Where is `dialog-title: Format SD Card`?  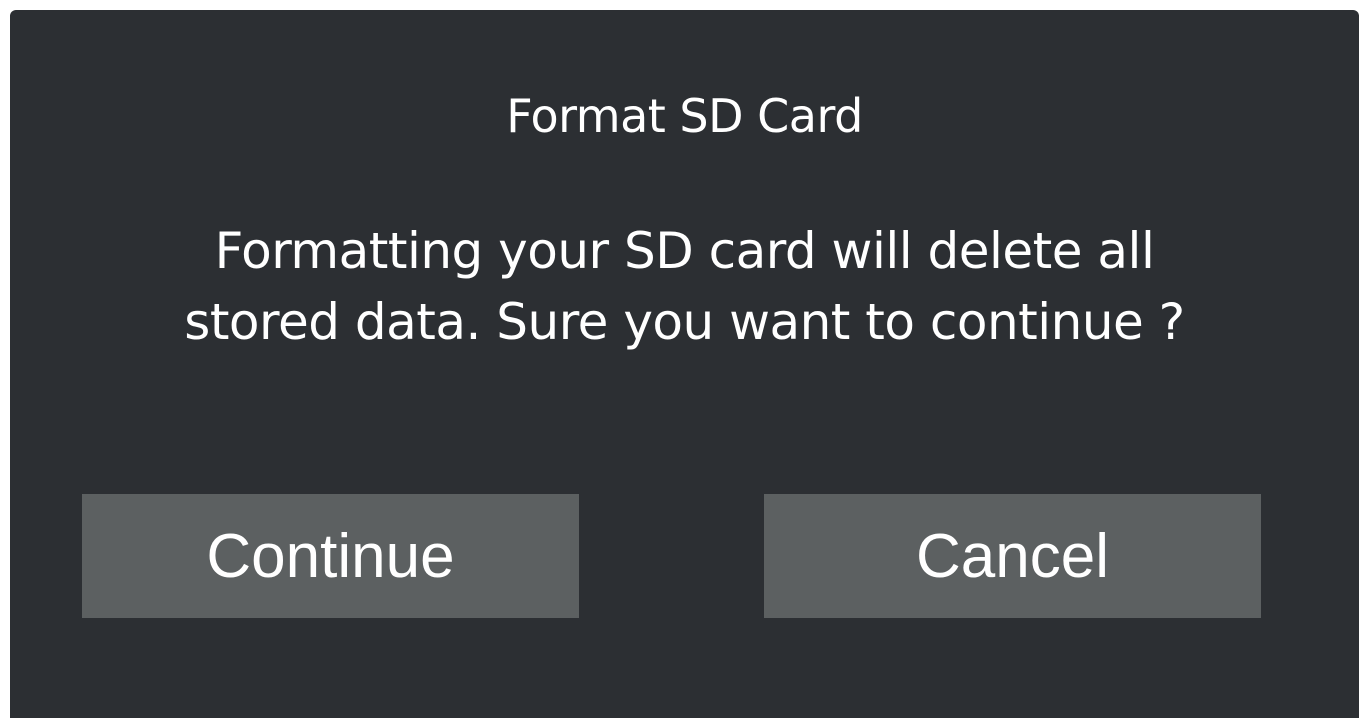 dialog-title: Format SD Card is located at coordinates (684, 116).